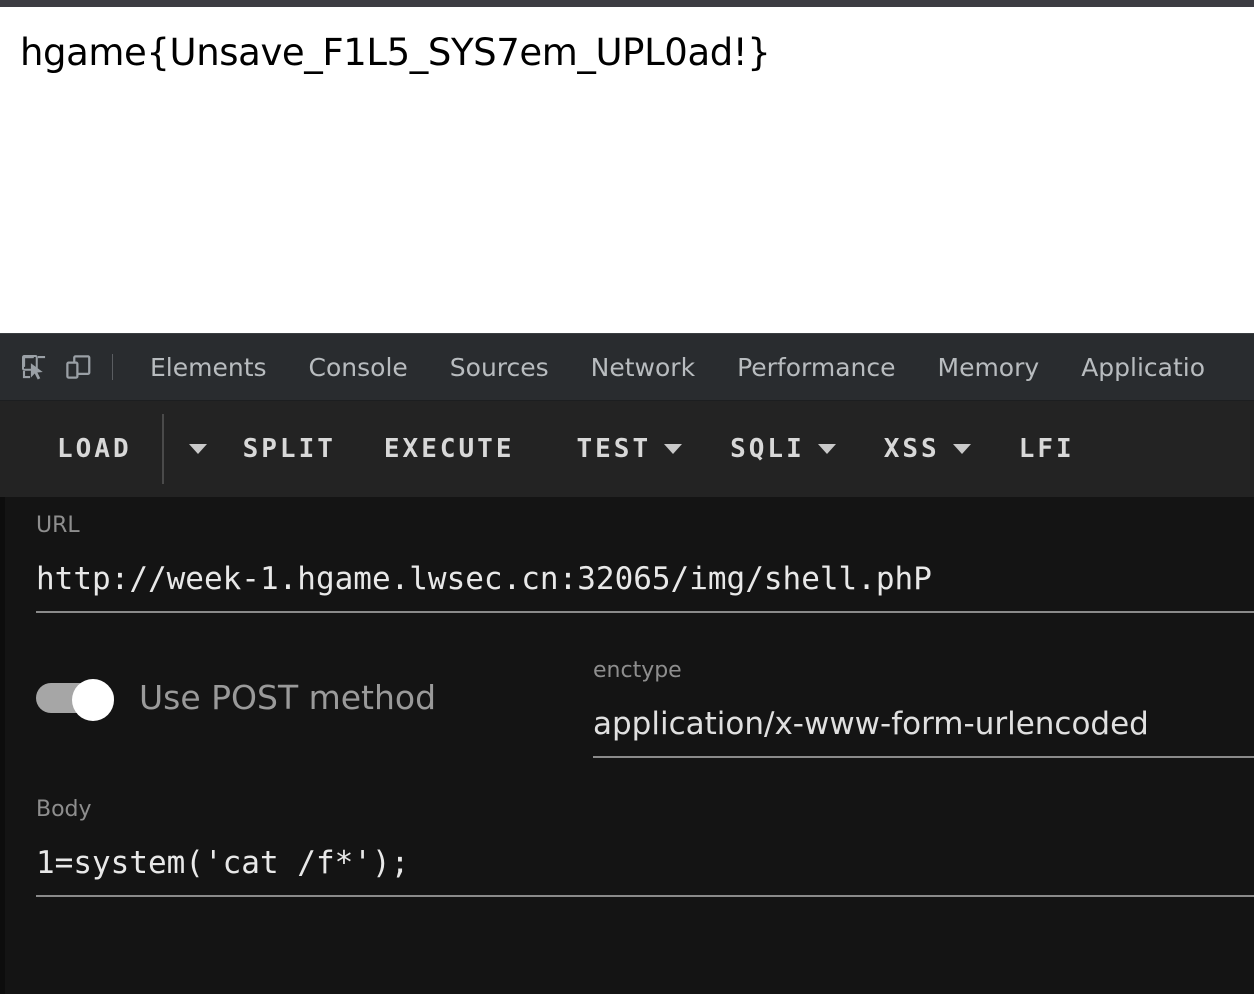 The height and width of the screenshot is (994, 1254). I want to click on toggle-knob, so click(93, 700).